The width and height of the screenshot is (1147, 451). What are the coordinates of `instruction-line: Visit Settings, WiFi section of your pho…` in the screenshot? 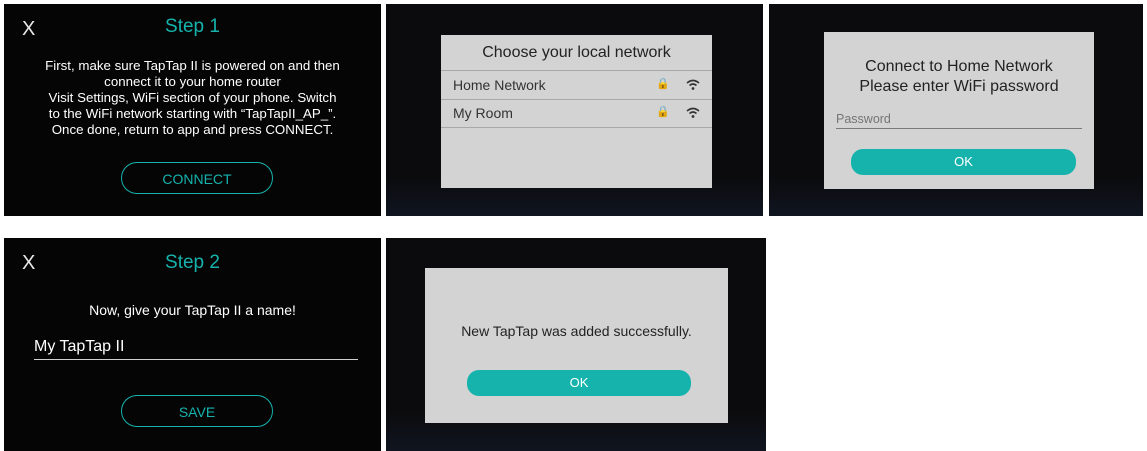 It's located at (192, 97).